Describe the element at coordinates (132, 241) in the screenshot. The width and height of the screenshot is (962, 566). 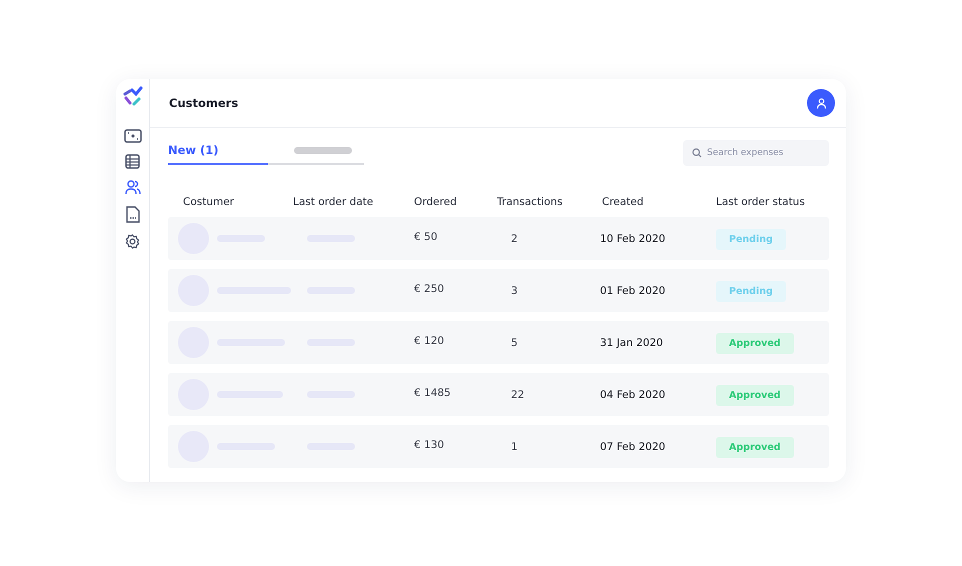
I see `settings-icon` at that location.